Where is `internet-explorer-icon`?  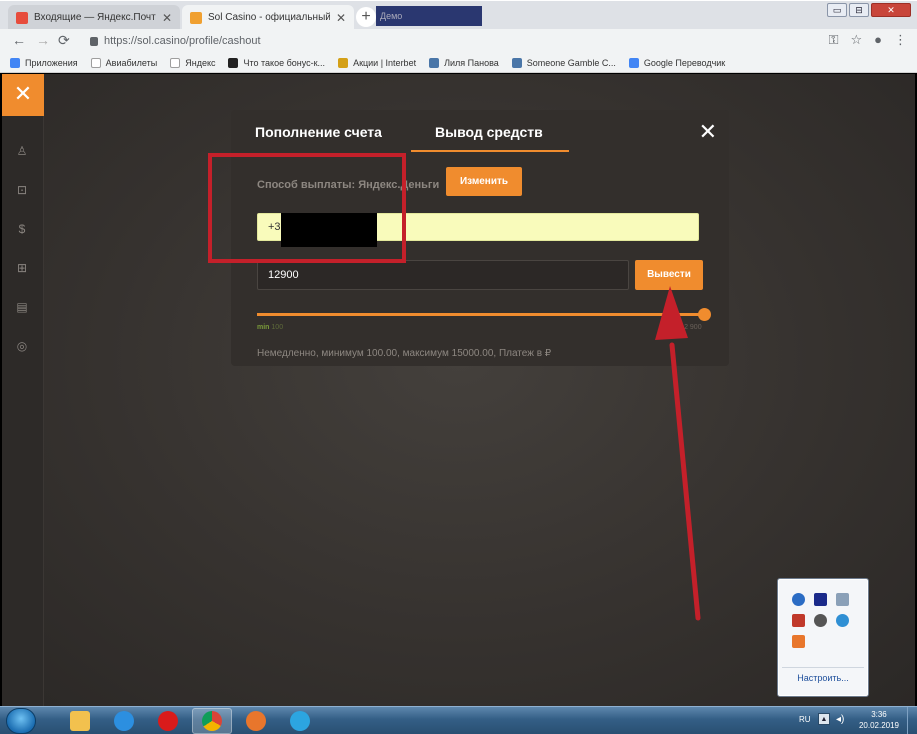
internet-explorer-icon is located at coordinates (124, 721).